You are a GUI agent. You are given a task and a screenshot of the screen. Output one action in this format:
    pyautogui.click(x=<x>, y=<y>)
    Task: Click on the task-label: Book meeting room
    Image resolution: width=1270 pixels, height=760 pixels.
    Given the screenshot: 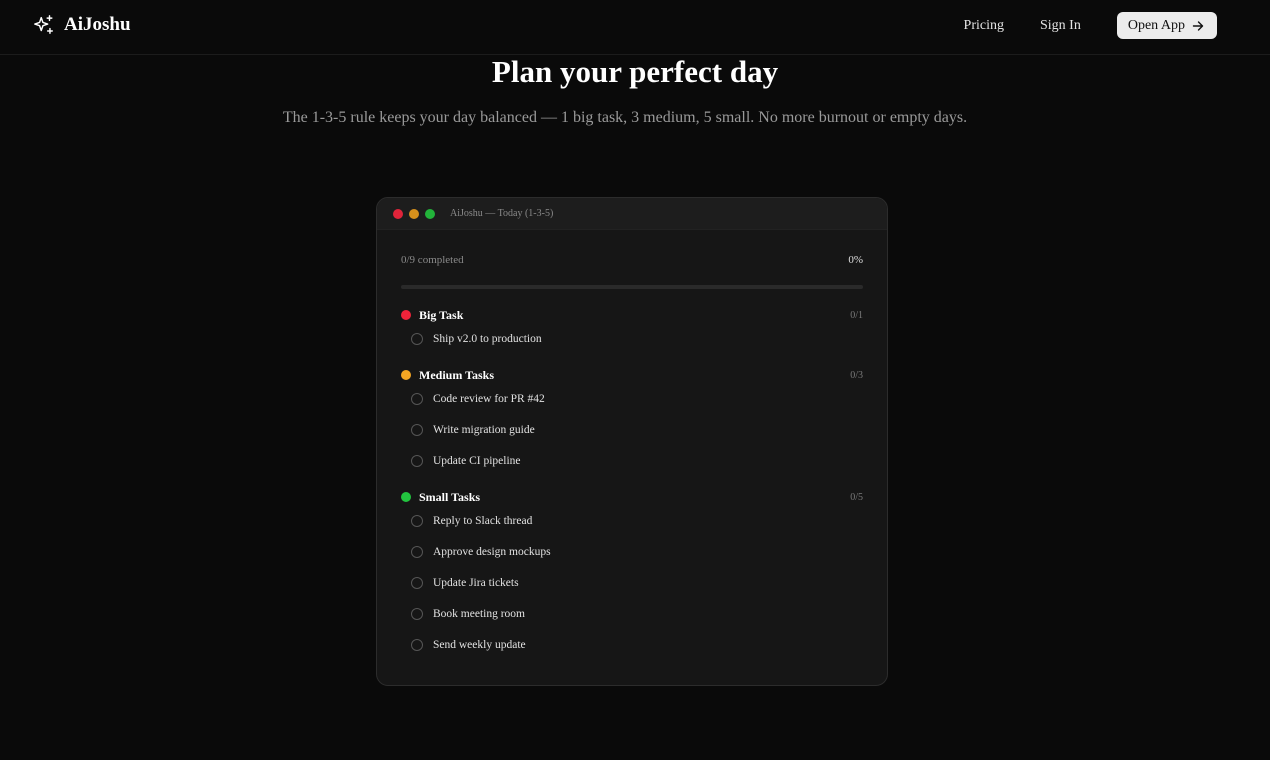 What is the action you would take?
    pyautogui.click(x=479, y=613)
    